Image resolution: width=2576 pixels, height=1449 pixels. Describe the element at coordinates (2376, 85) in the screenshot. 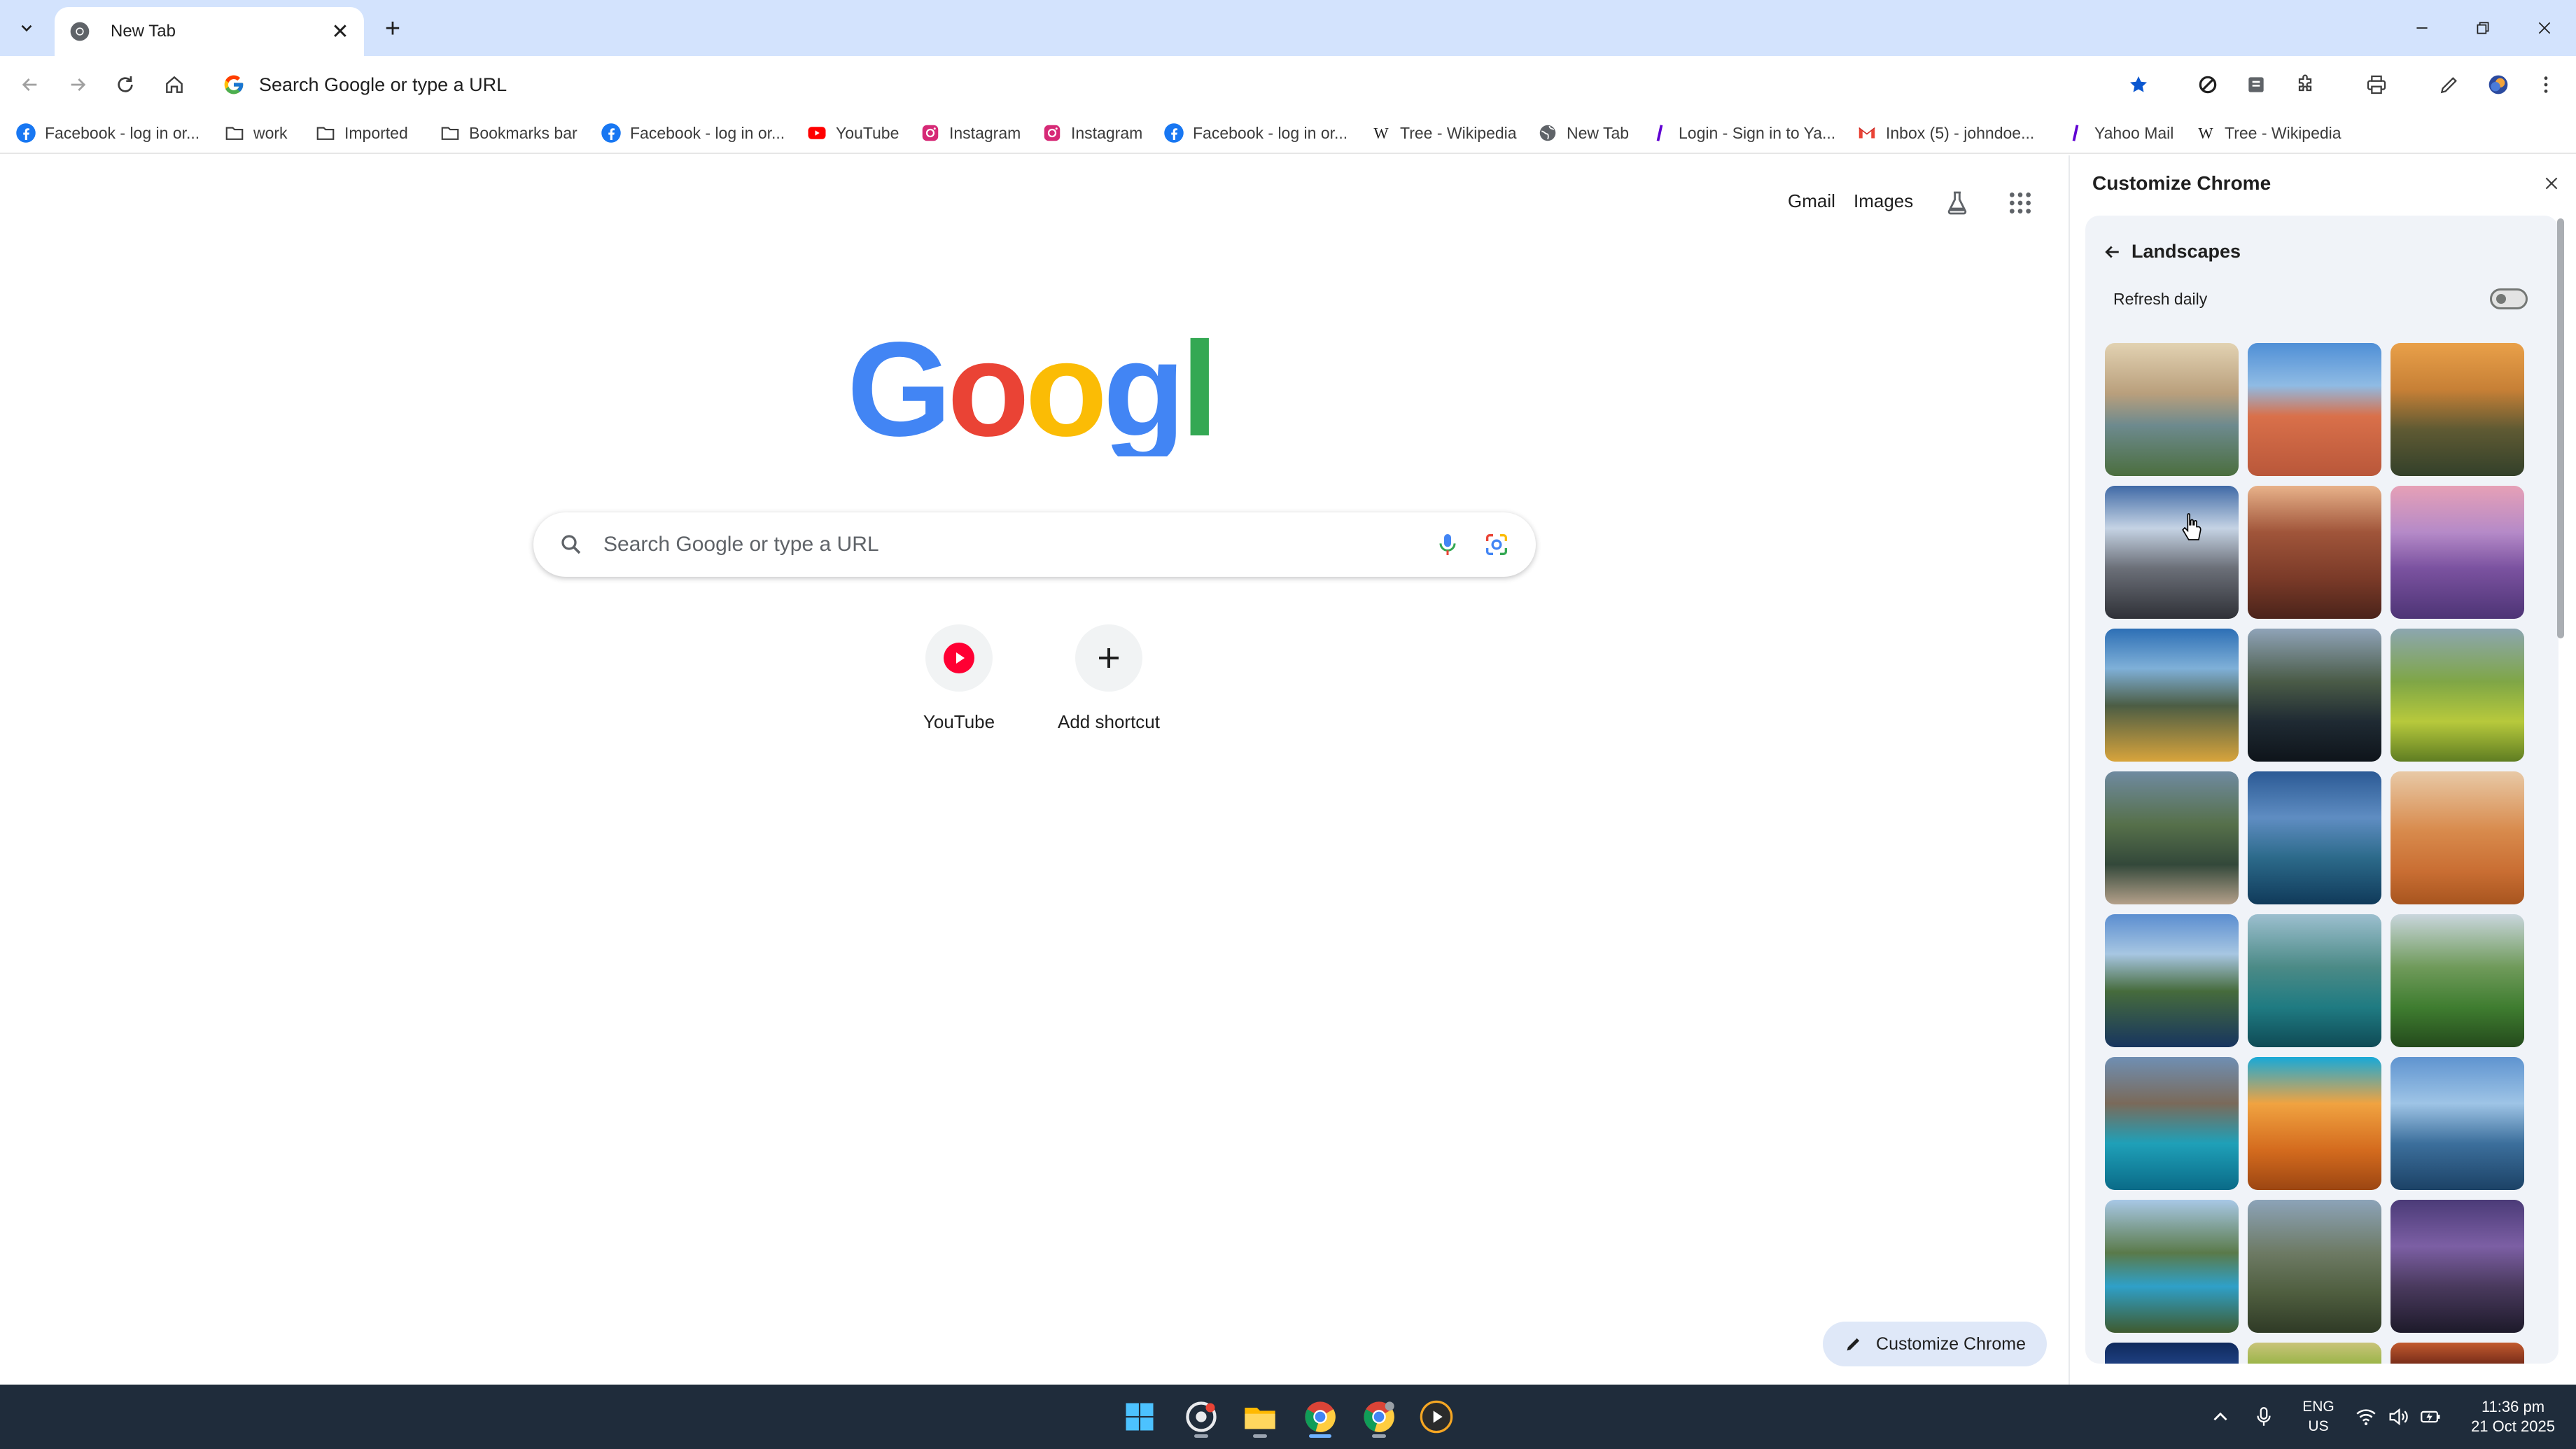

I see `print-button` at that location.